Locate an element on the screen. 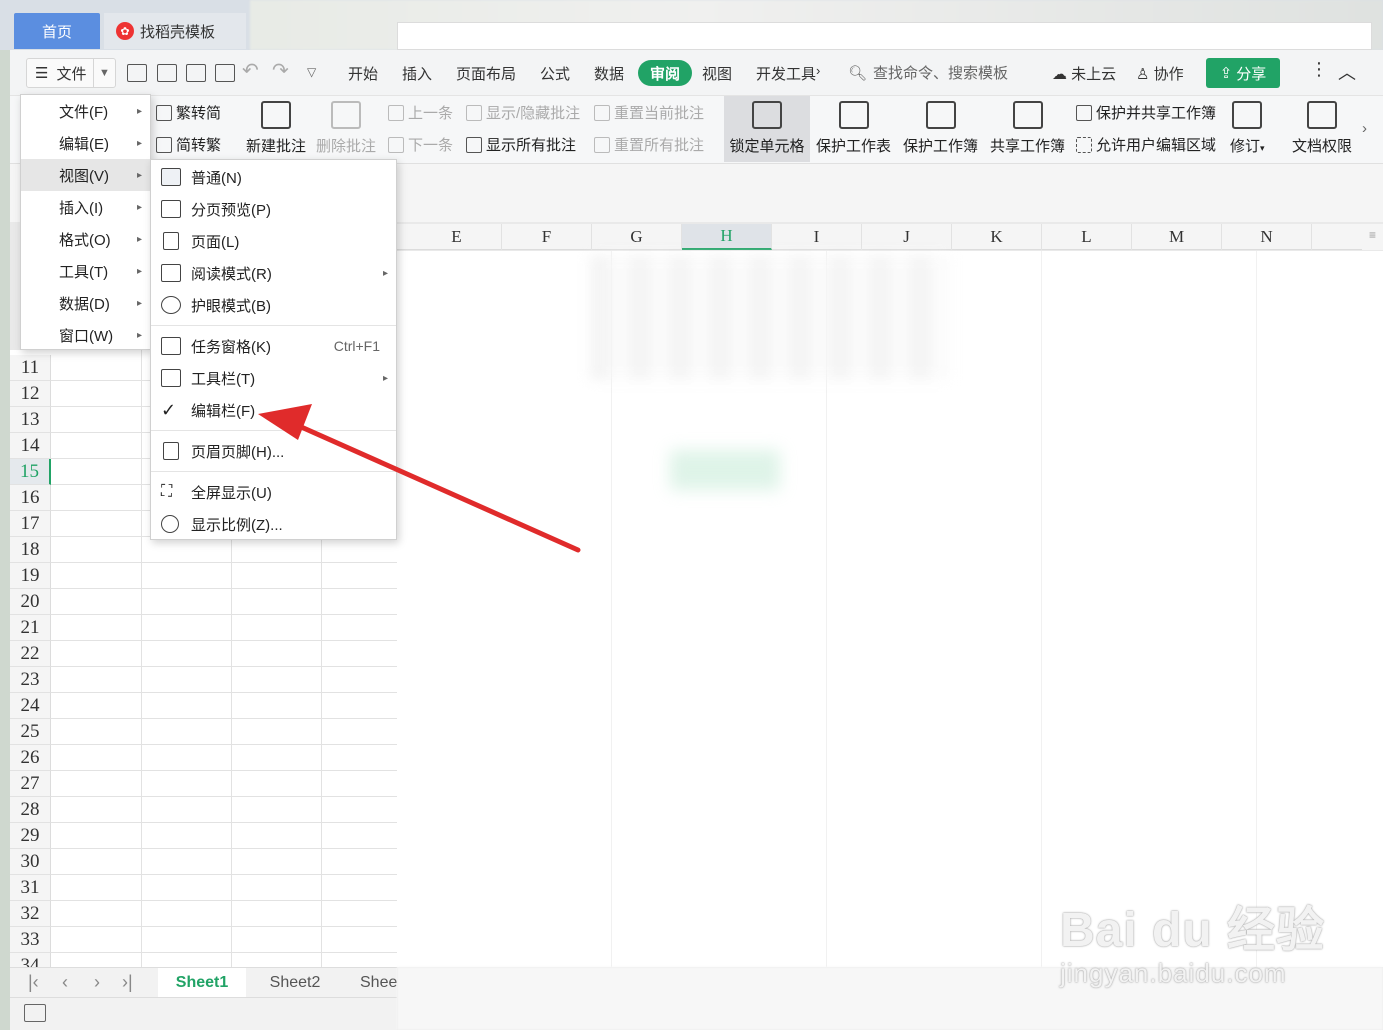  last-sheet-icon: ›| is located at coordinates (127, 982).